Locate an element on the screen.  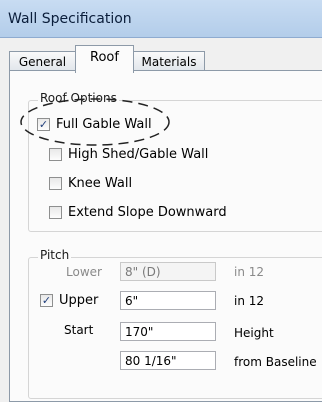
baseline-unit: from Baseline is located at coordinates (275, 362).